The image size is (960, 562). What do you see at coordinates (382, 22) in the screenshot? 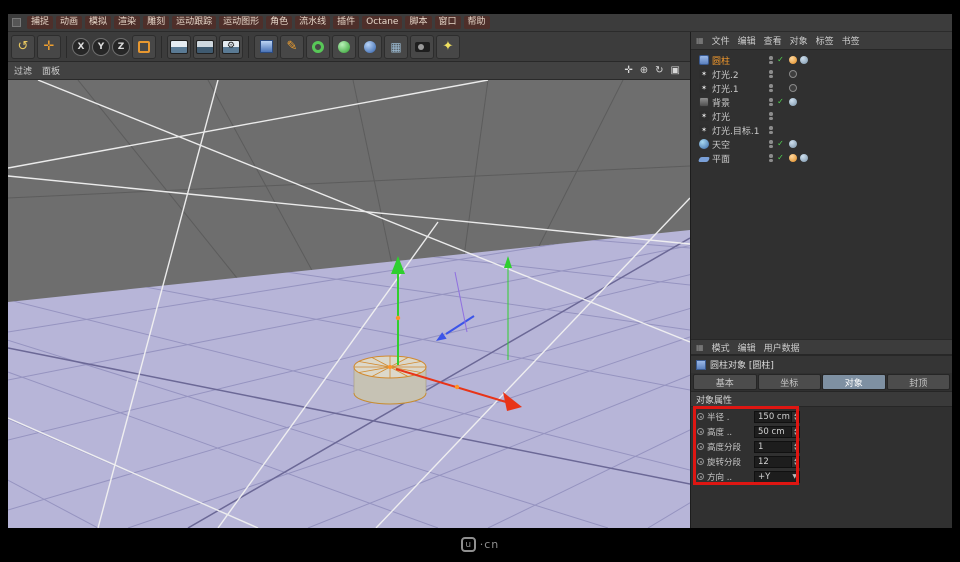
I see `menu-item: Octane` at bounding box center [382, 22].